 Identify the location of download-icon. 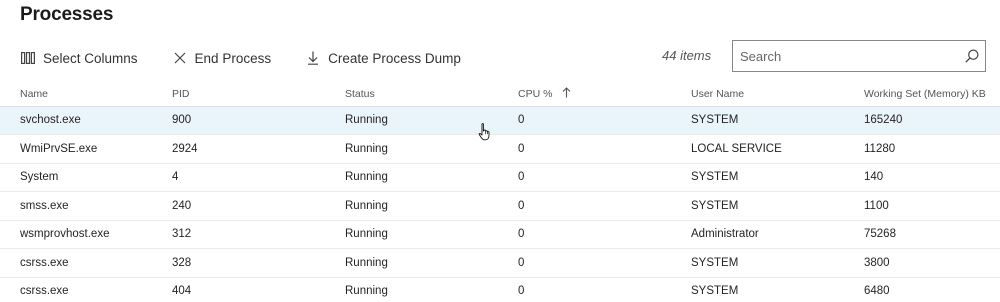
(313, 58).